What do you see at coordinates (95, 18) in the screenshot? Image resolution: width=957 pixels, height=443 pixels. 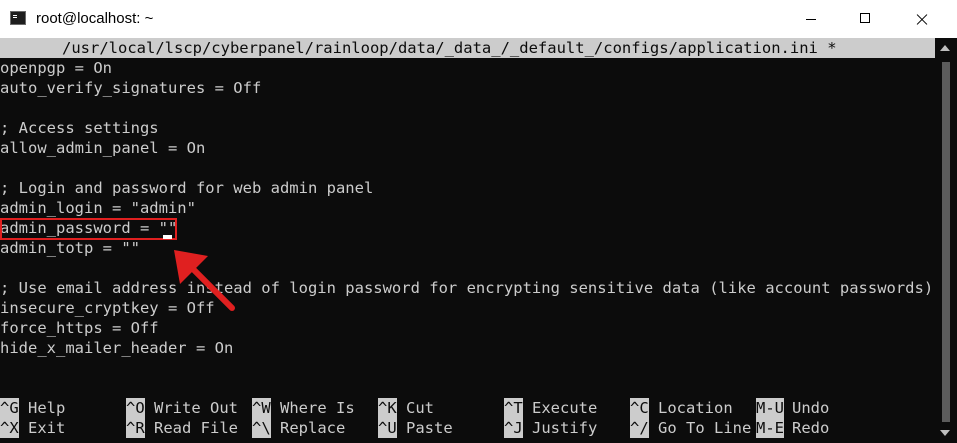 I see `window-title: root@localhost: ~` at bounding box center [95, 18].